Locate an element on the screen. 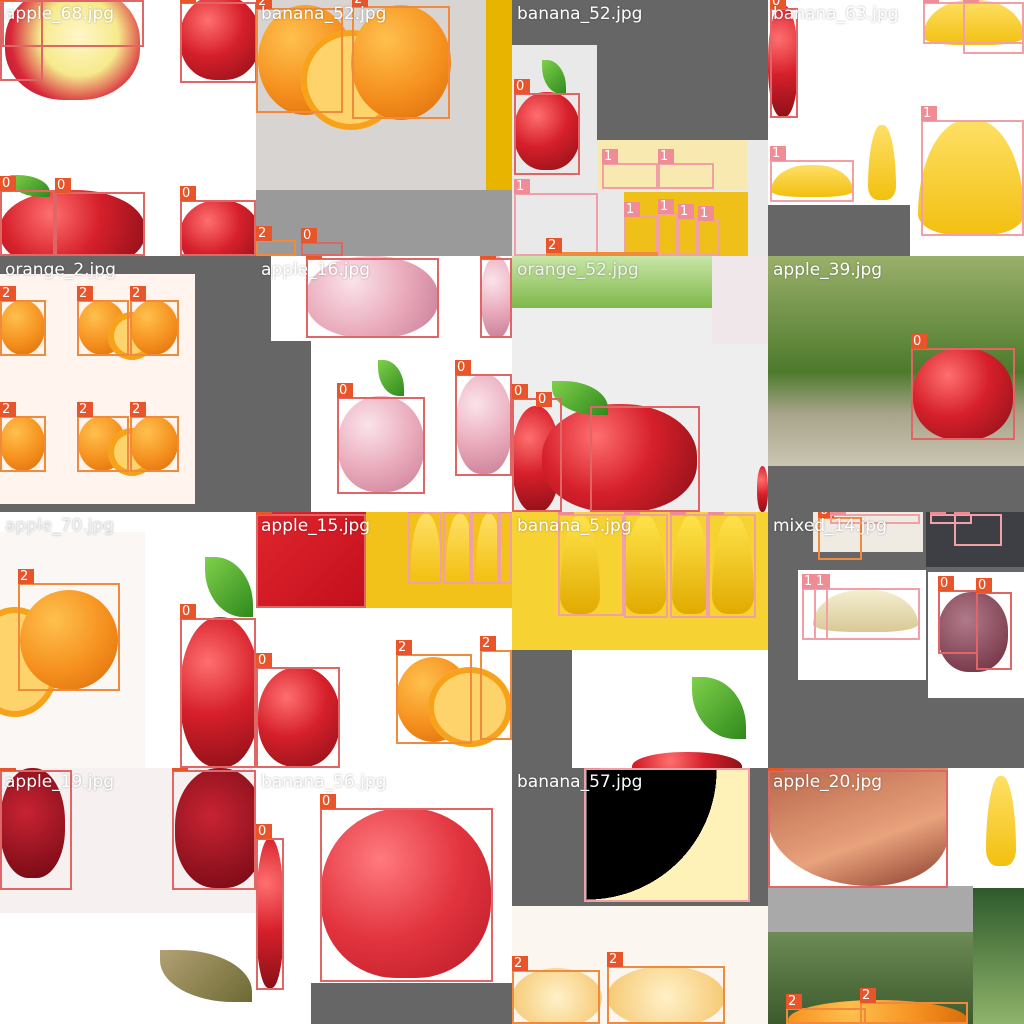 The width and height of the screenshot is (1024, 1024). mosaic-tile: 0 apple_39.jpg is located at coordinates (896, 384).